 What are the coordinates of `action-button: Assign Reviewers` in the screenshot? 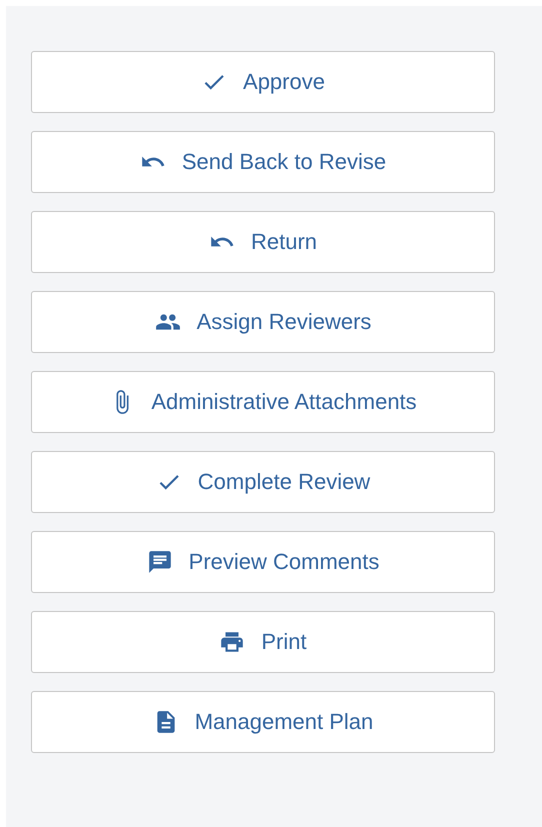 It's located at (263, 322).